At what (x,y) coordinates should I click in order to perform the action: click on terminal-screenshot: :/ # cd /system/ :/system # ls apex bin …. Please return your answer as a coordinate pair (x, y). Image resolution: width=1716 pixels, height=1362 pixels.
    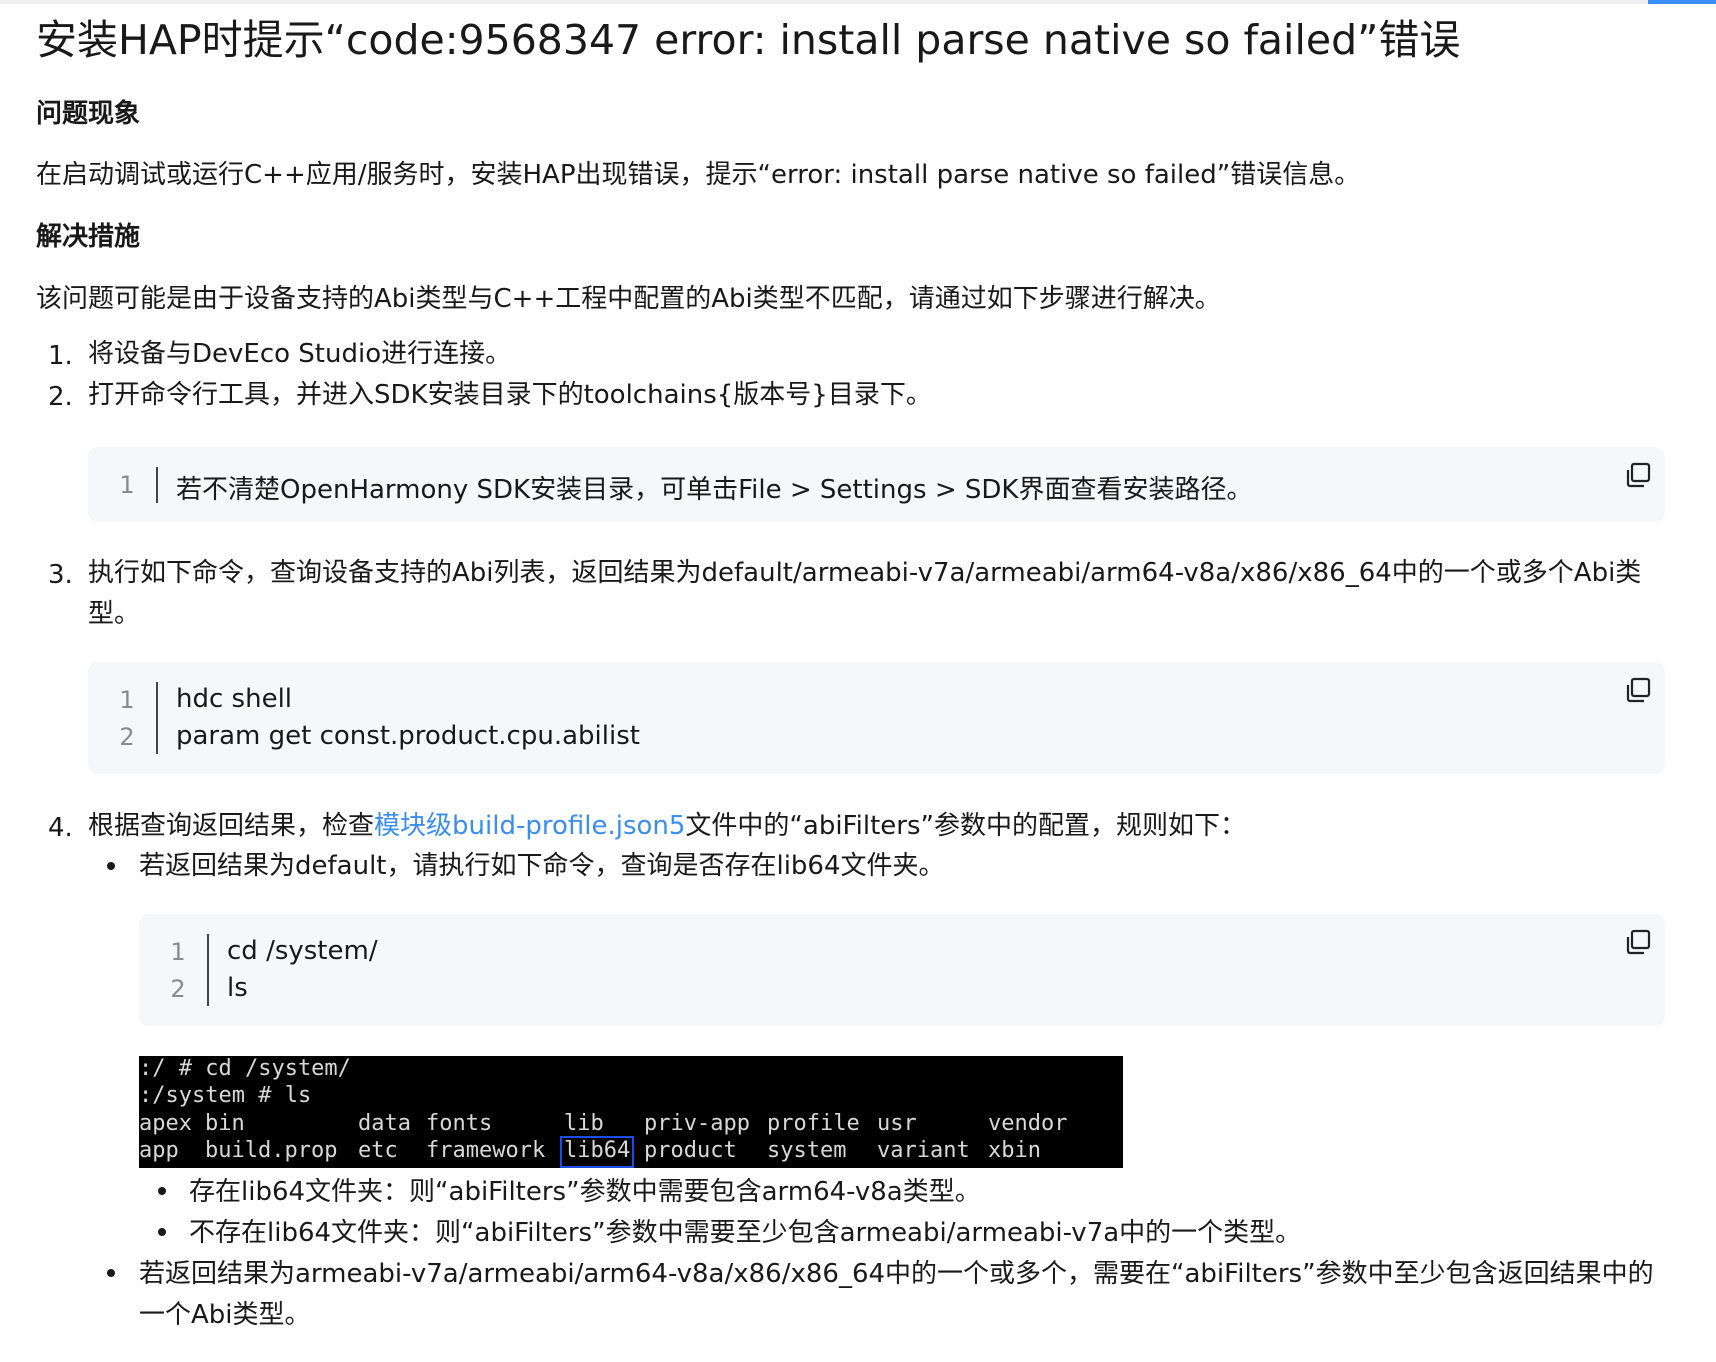
    Looking at the image, I should click on (631, 1112).